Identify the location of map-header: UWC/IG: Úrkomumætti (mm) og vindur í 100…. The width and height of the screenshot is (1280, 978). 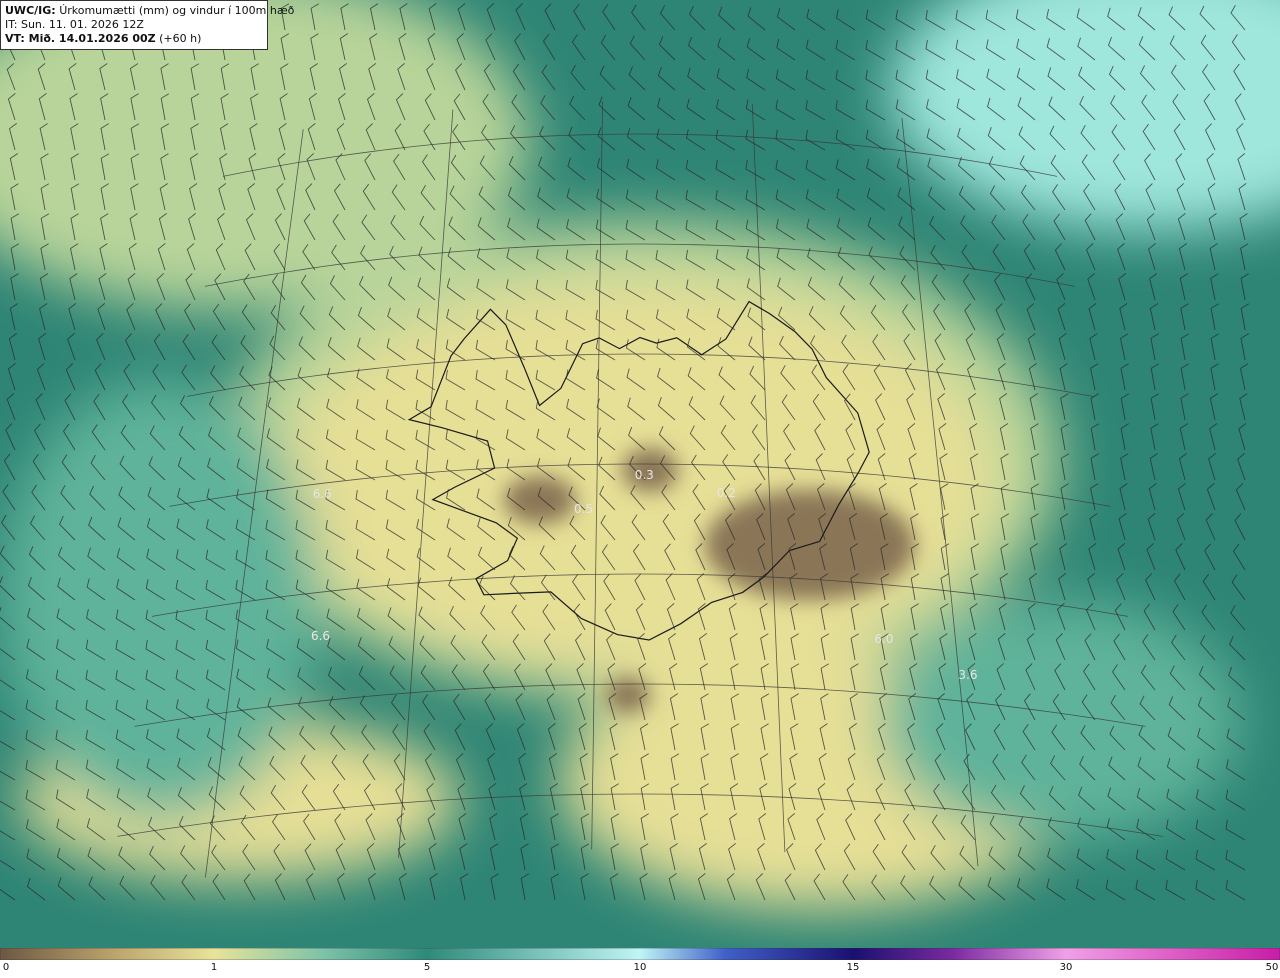
(147, 25).